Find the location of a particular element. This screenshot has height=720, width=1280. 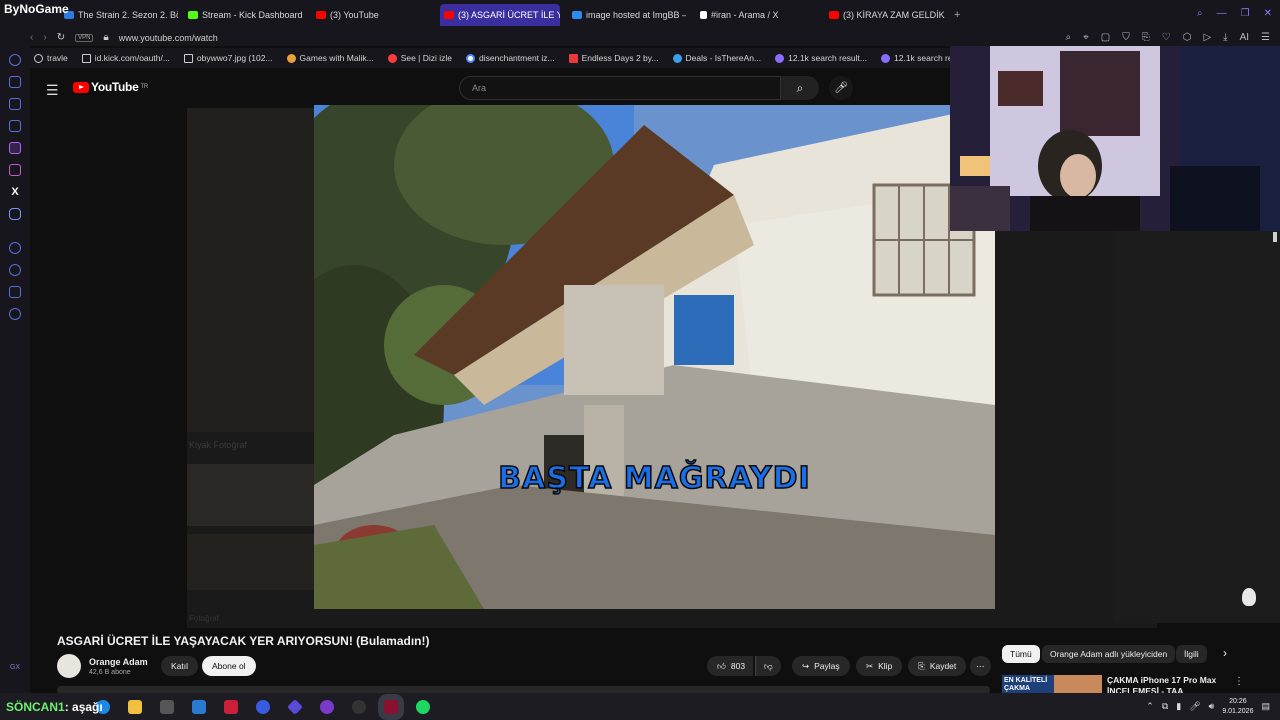

heart-icon: ♡ is located at coordinates (1166, 37).